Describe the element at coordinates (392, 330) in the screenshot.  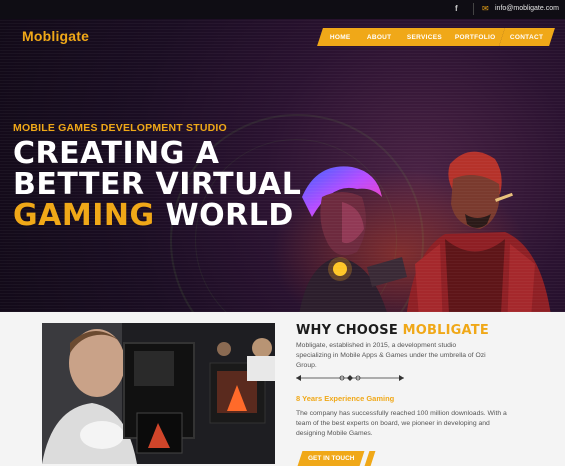
I see `section-title: WHY CHOOSE MOBLIGATE` at that location.